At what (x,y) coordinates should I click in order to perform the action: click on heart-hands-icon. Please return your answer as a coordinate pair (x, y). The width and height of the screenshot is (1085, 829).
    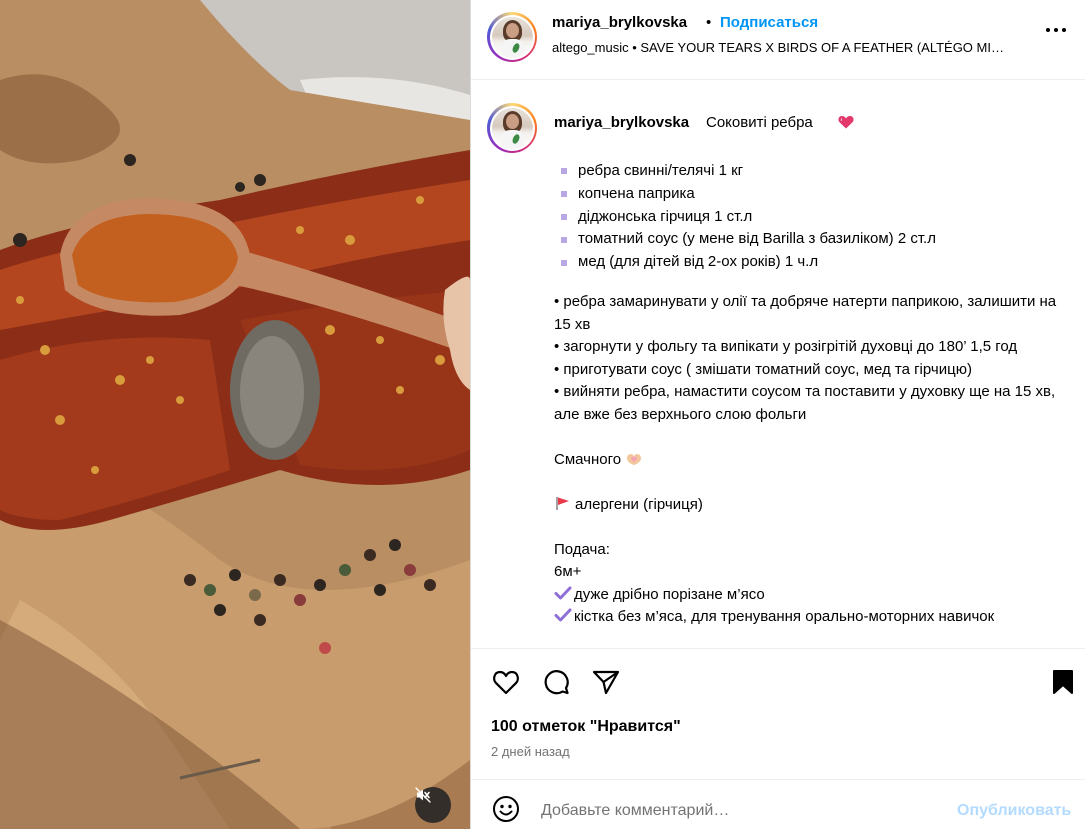
    Looking at the image, I should click on (634, 459).